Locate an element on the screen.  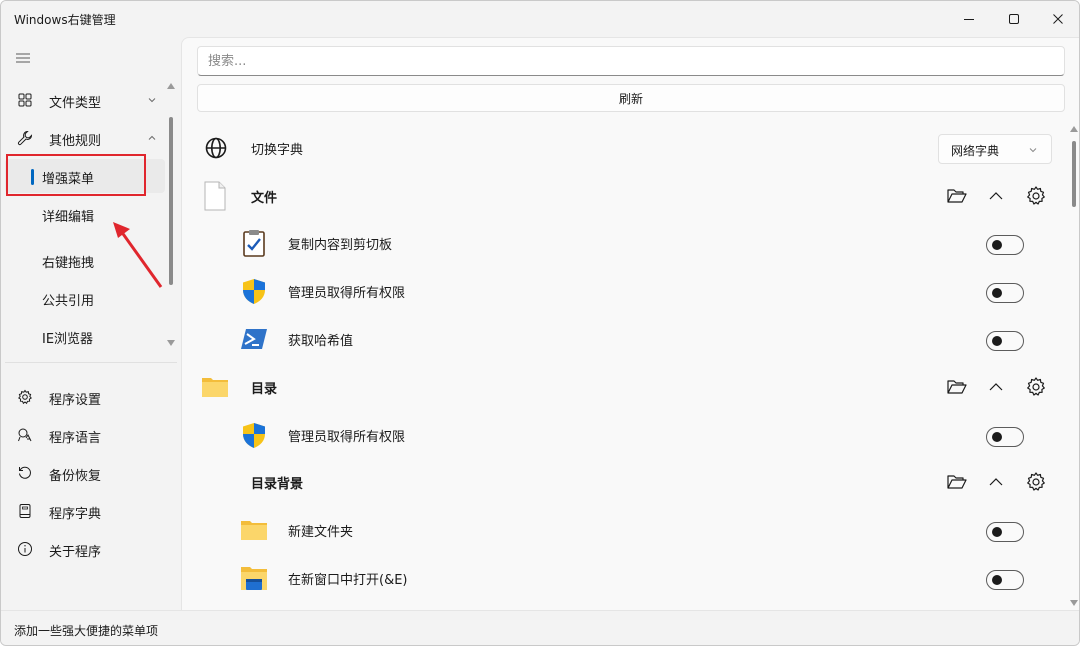
sidebar-item-settings: 程序设置 is located at coordinates (85, 397).